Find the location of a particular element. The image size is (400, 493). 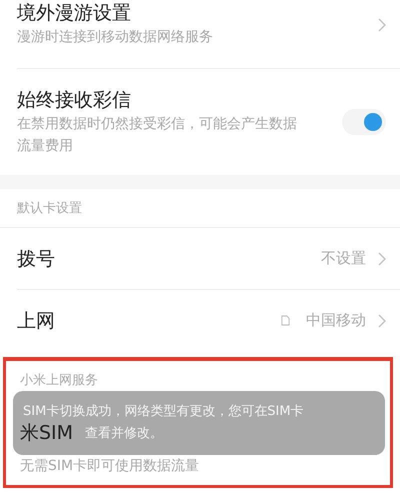

row-title: 拨号 is located at coordinates (36, 259).